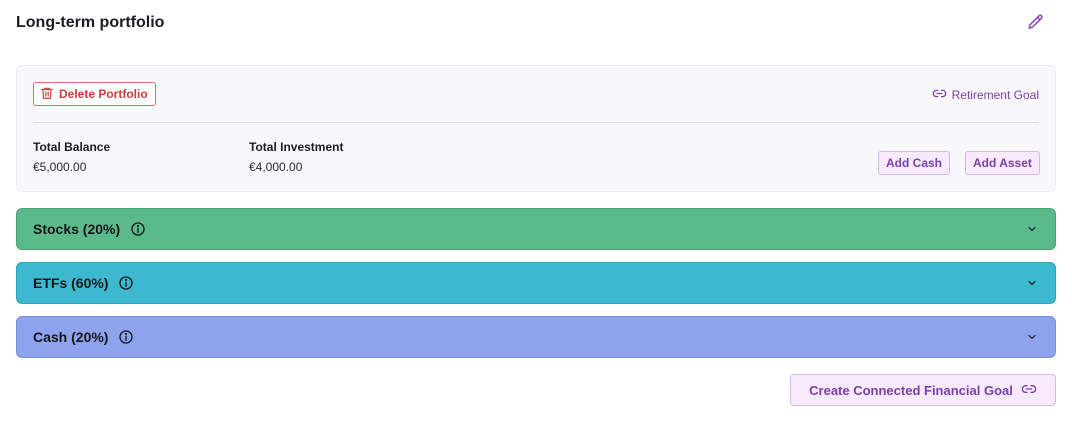 This screenshot has height=422, width=1072. I want to click on edit-portfolio-button, so click(1035, 25).